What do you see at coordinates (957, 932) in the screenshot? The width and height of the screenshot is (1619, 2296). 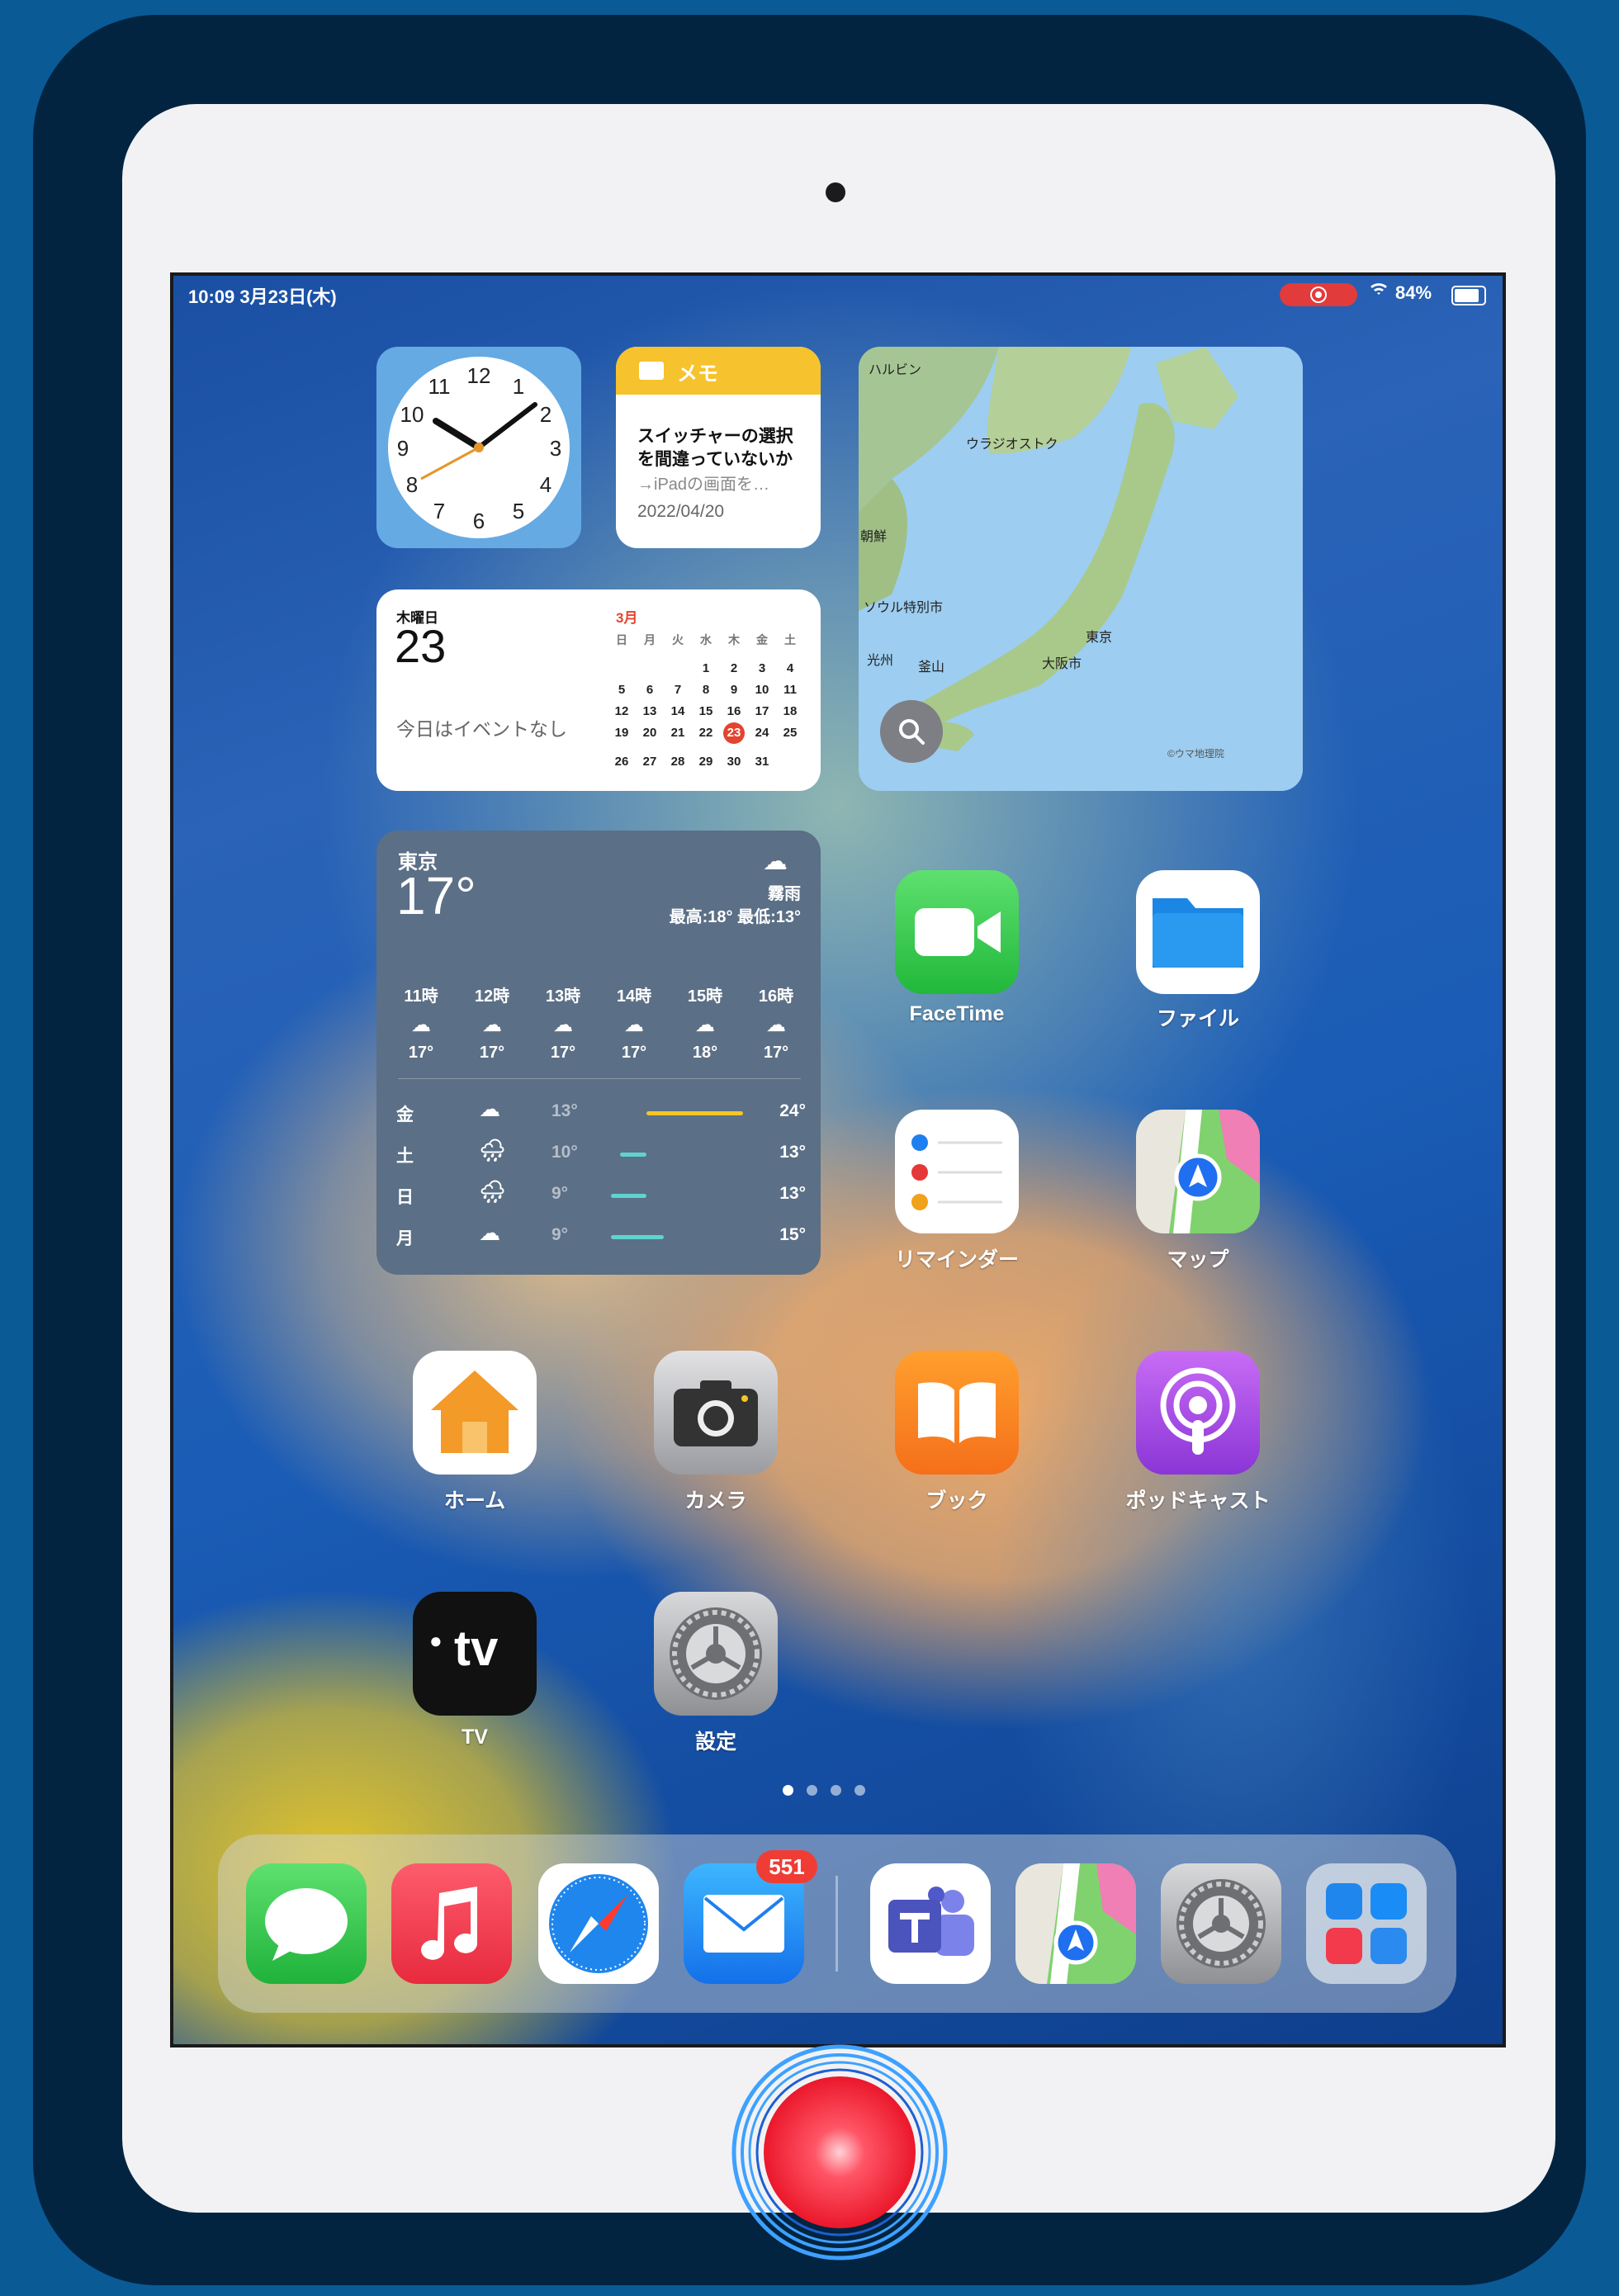 I see `facetime-app` at bounding box center [957, 932].